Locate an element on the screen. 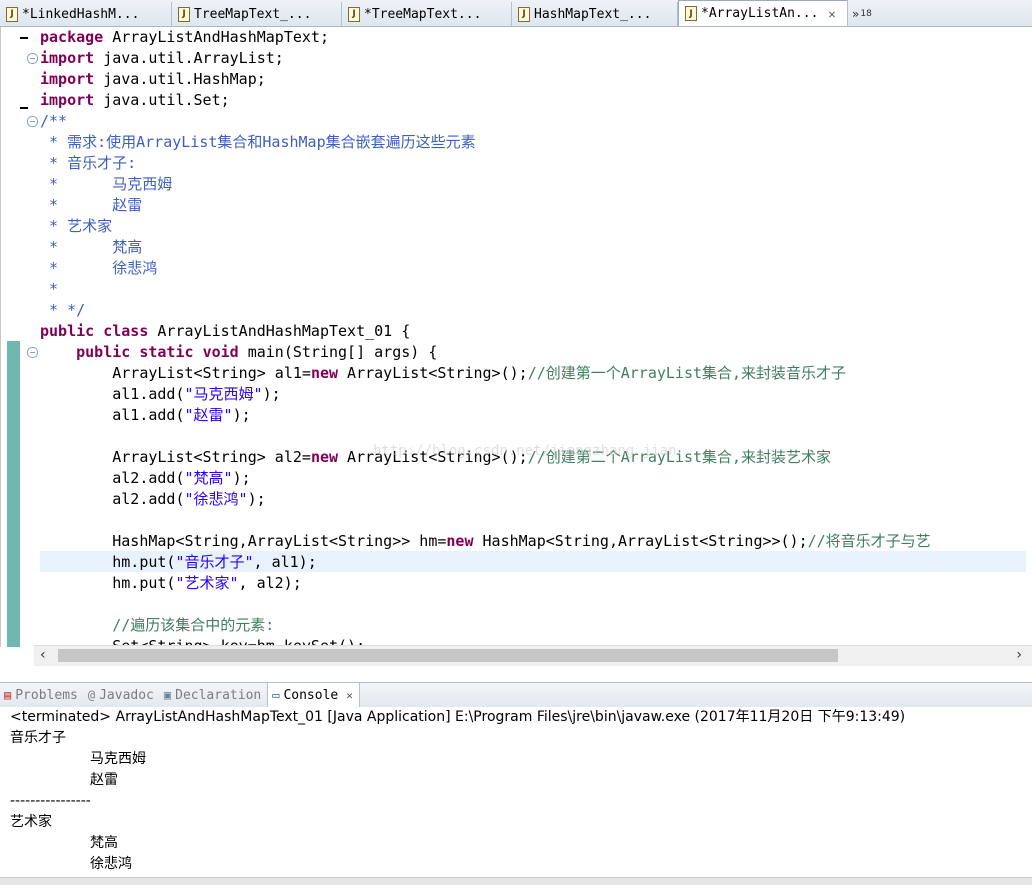 Image resolution: width=1032 pixels, height=885 pixels. keyword: class is located at coordinates (126, 331).